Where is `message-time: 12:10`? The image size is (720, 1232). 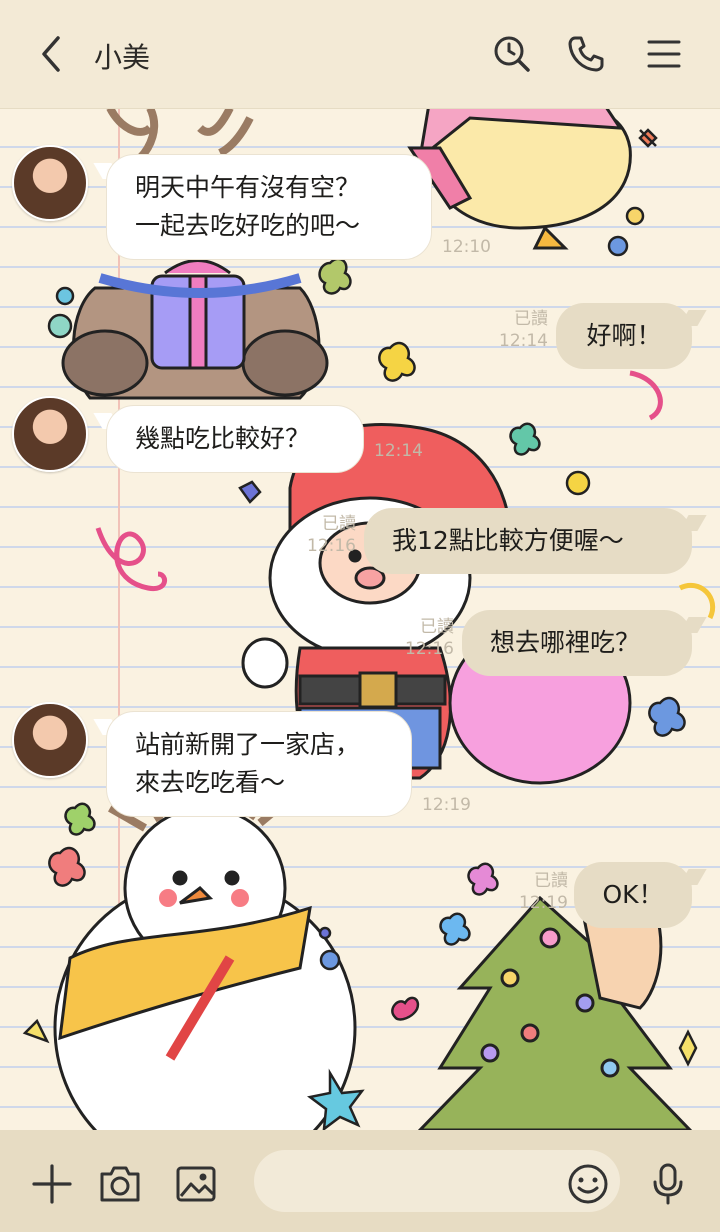
message-time: 12:10 is located at coordinates (466, 247).